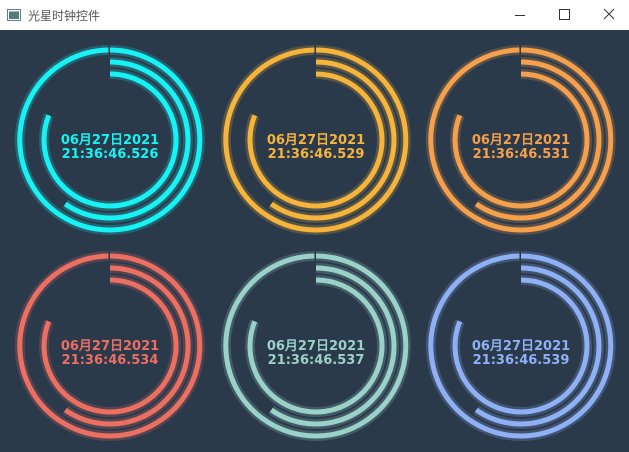 This screenshot has height=452, width=629. I want to click on clock-time: 21:36:46.526, so click(110, 154).